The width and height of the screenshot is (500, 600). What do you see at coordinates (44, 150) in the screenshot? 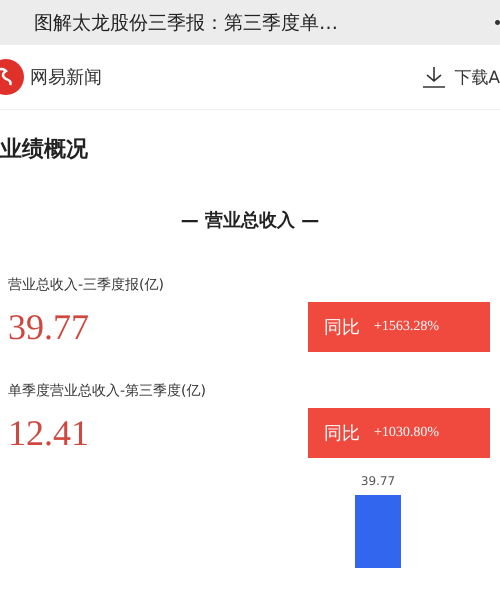
I see `section-title: 业绩概况` at bounding box center [44, 150].